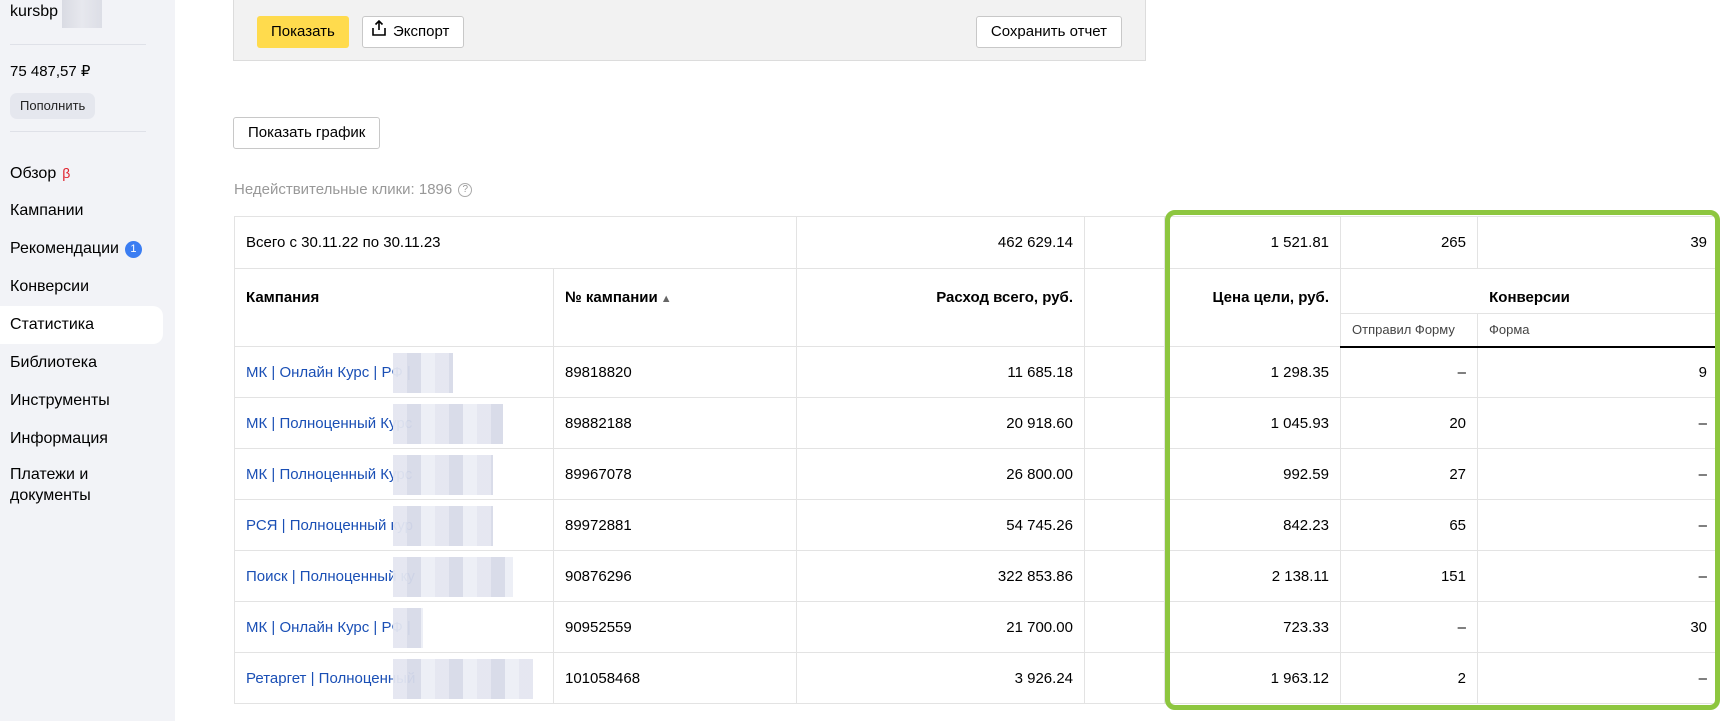  What do you see at coordinates (675, 576) in the screenshot?
I see `campaign-id: 90876296` at bounding box center [675, 576].